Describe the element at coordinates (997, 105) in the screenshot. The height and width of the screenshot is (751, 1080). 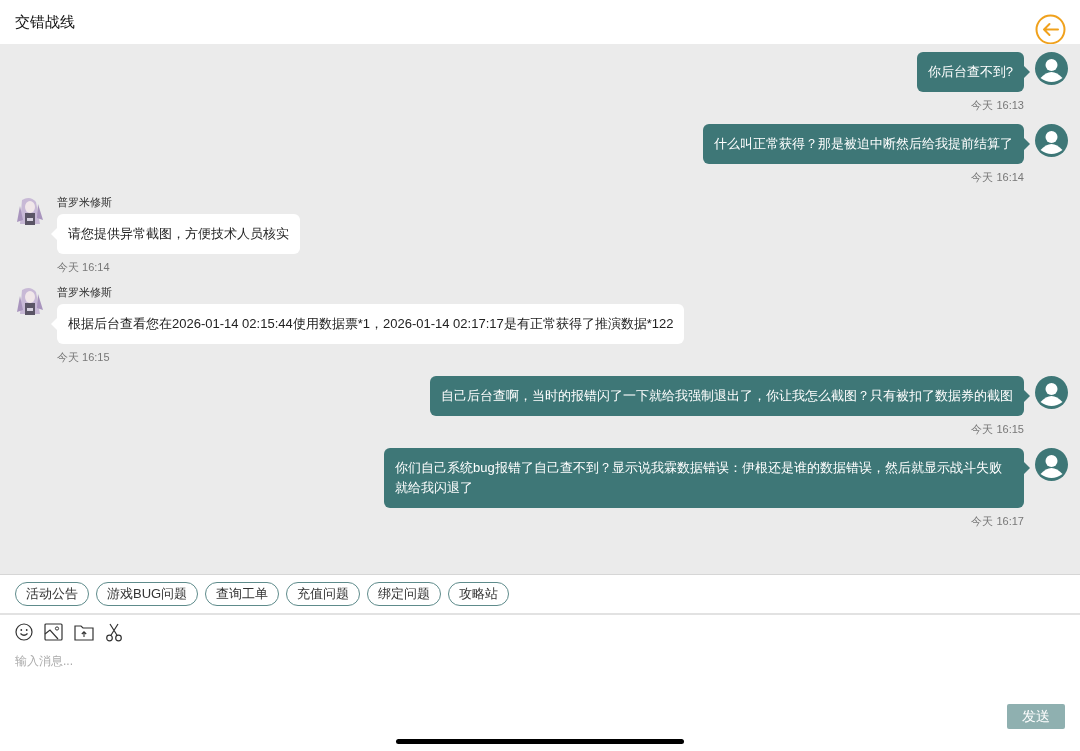
I see `message-time: 今天 16:13` at that location.